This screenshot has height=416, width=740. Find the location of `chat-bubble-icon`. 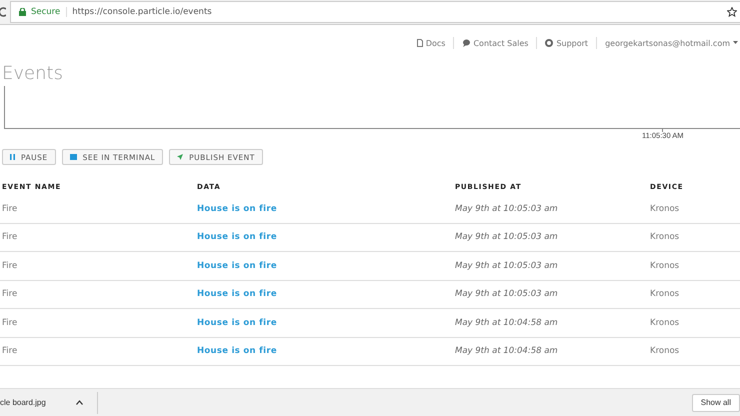

chat-bubble-icon is located at coordinates (466, 43).